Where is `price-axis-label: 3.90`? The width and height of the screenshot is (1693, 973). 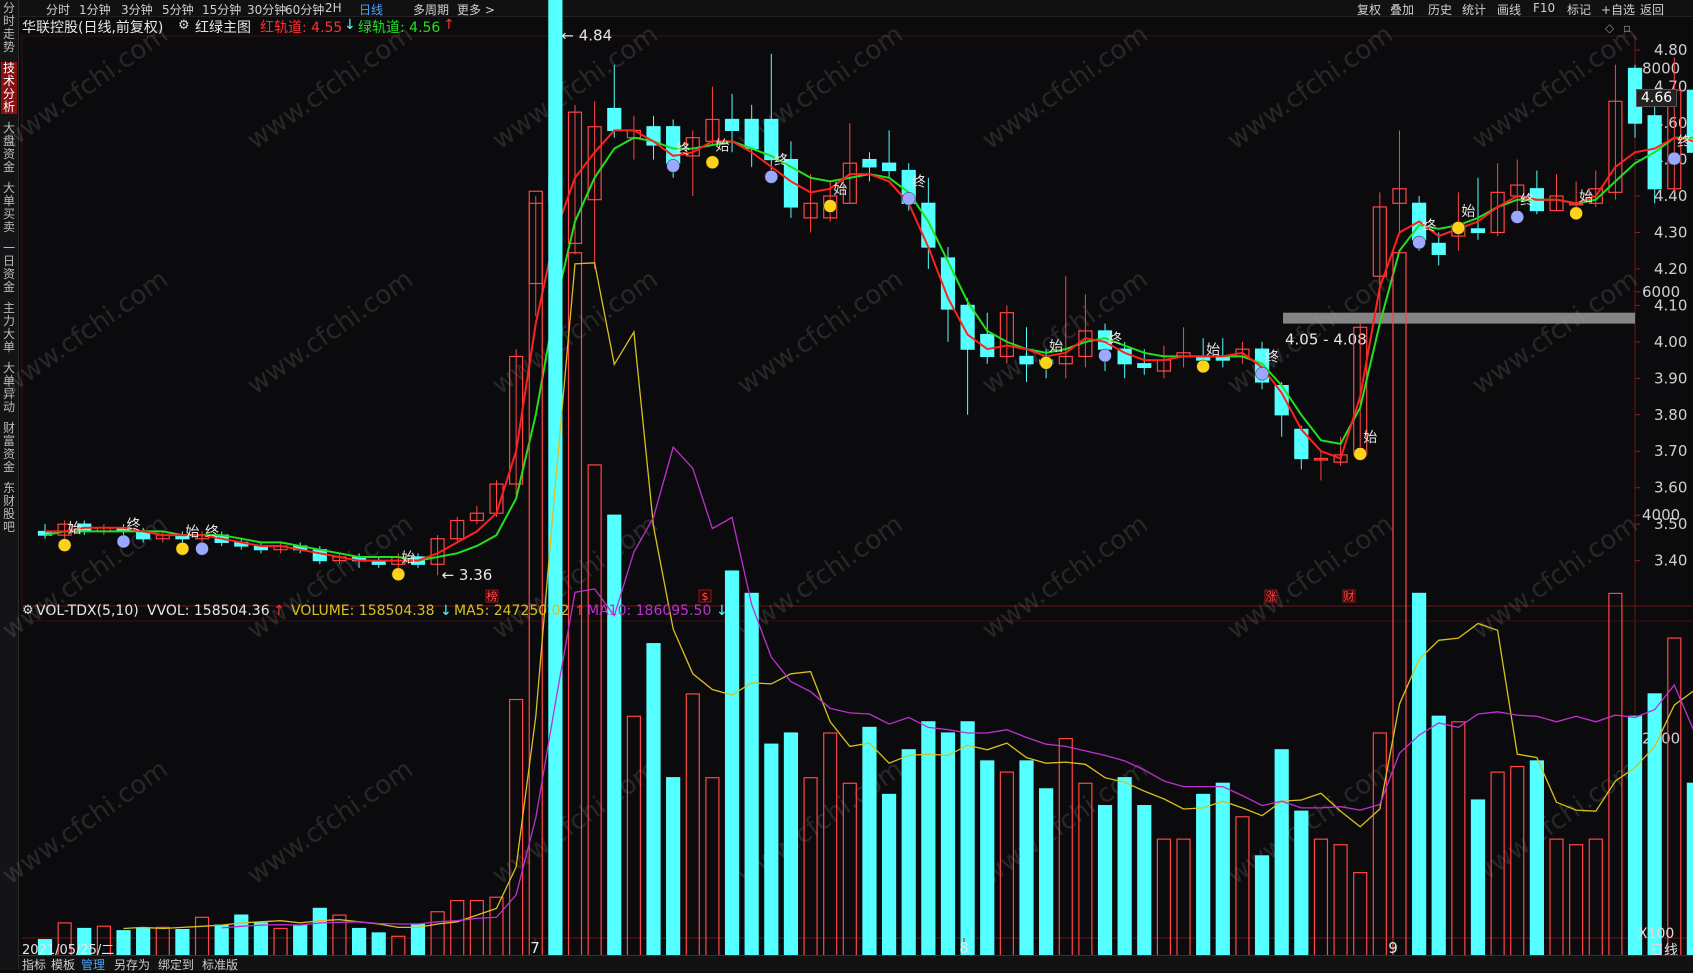
price-axis-label: 3.90 is located at coordinates (1670, 378).